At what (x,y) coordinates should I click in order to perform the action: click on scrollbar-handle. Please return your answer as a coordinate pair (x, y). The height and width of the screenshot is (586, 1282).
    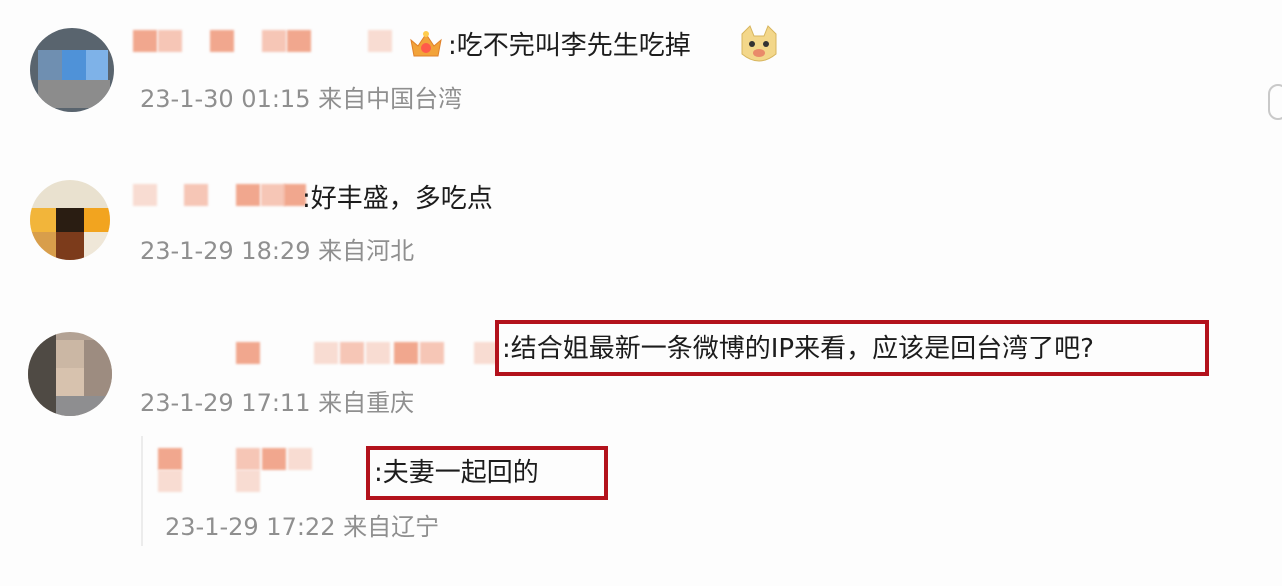
    Looking at the image, I should click on (1275, 102).